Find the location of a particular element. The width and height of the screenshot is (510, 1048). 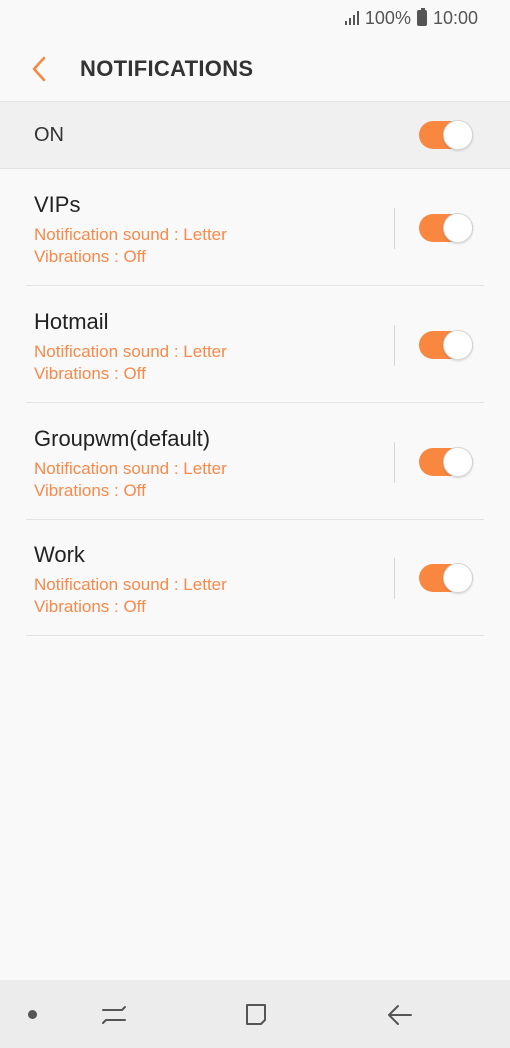

master-toggle-switch is located at coordinates (446, 135).